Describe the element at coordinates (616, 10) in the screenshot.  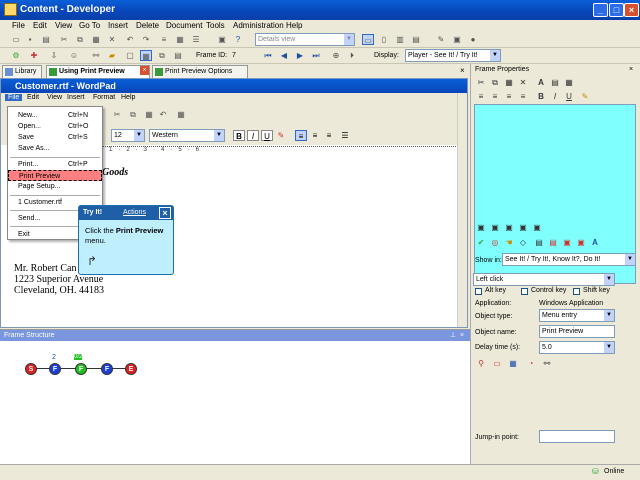
I see `maximize-button: □` at that location.